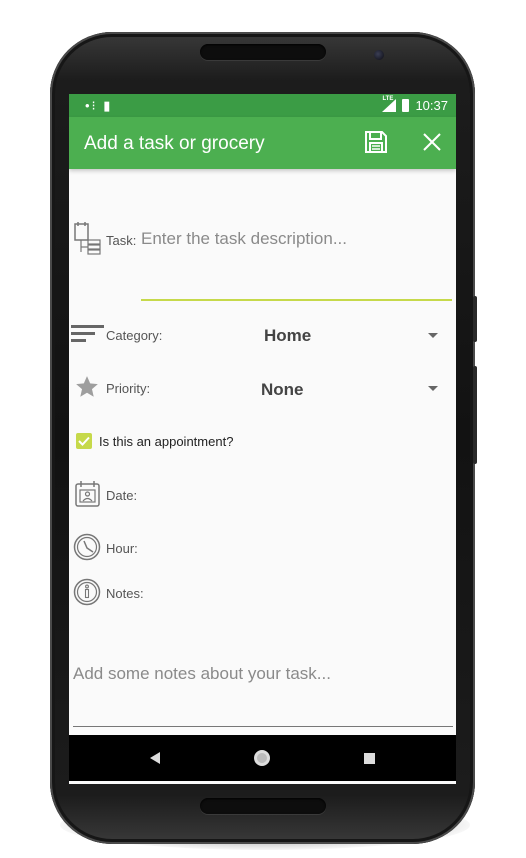 This screenshot has height=858, width=526. I want to click on close-icon, so click(432, 142).